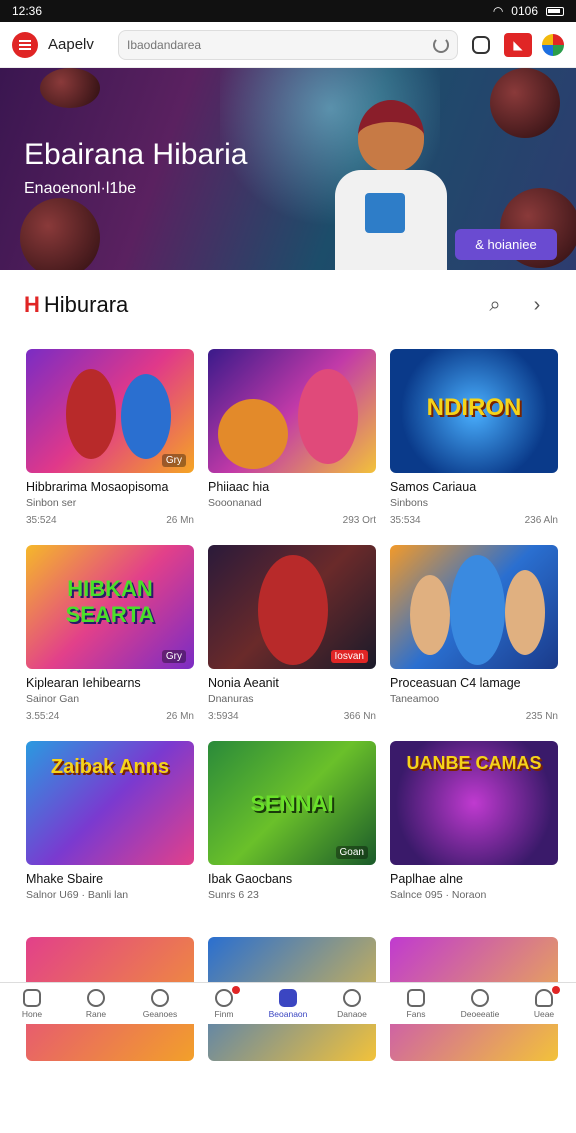 The height and width of the screenshot is (1133, 576). I want to click on gamepad-icon, so click(288, 997).